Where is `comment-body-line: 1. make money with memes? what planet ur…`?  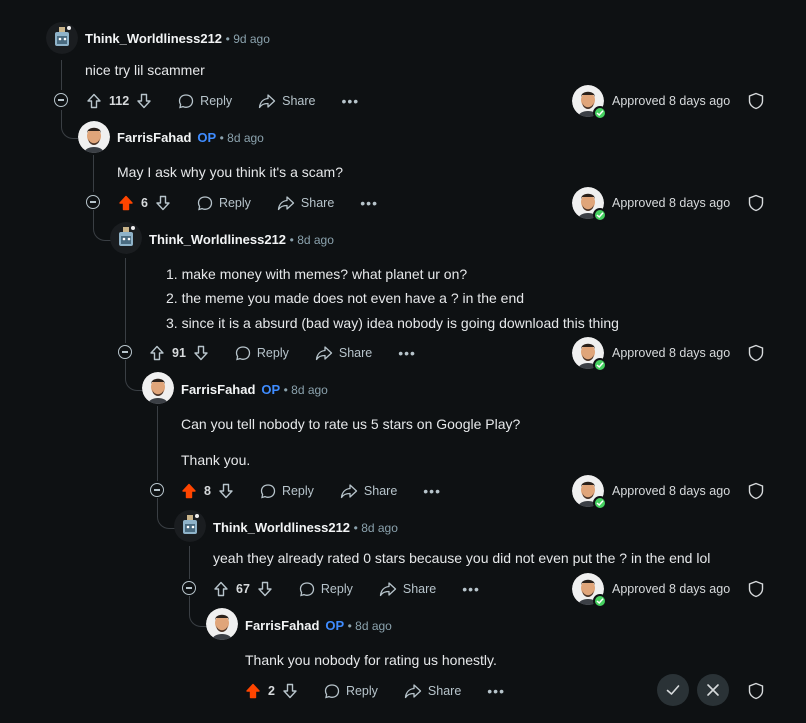
comment-body-line: 1. make money with memes? what planet ur… is located at coordinates (317, 274).